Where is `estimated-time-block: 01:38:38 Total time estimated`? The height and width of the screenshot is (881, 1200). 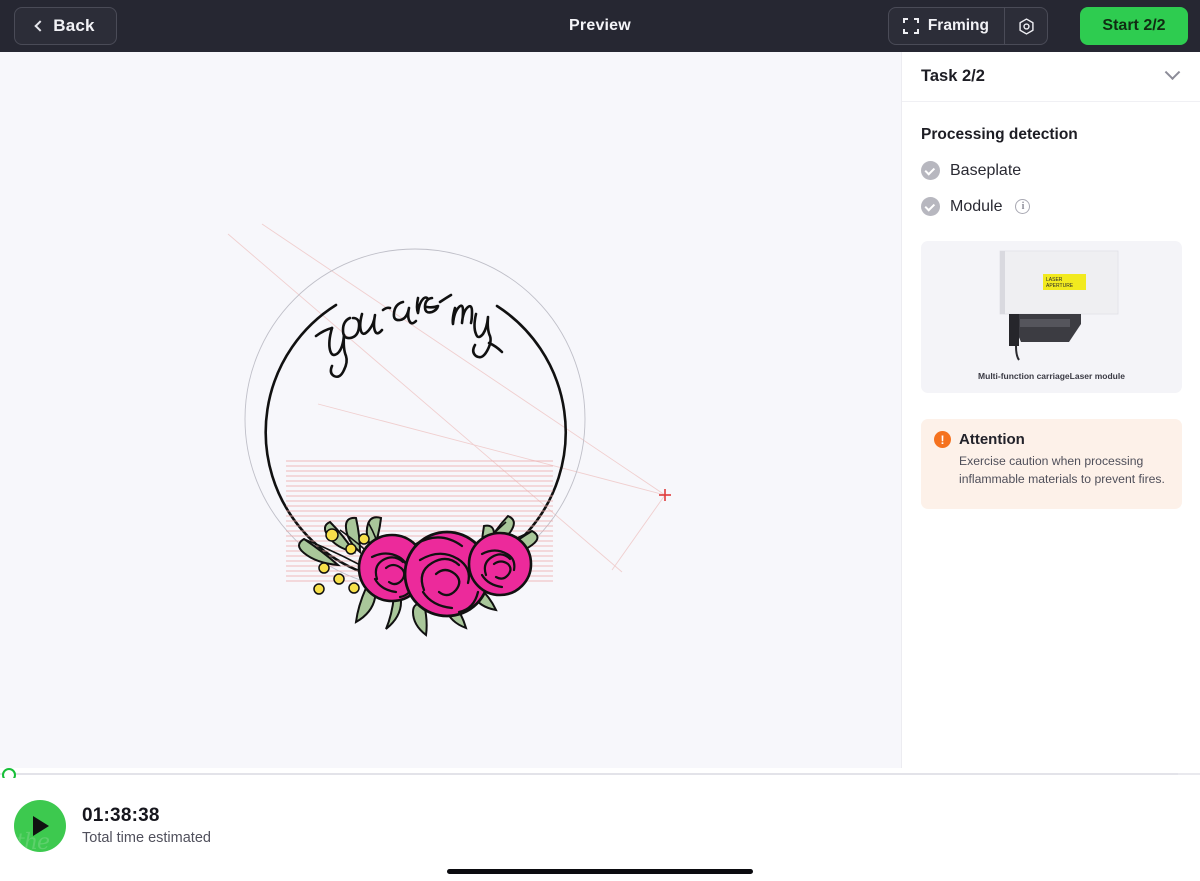 estimated-time-block: 01:38:38 Total time estimated is located at coordinates (146, 825).